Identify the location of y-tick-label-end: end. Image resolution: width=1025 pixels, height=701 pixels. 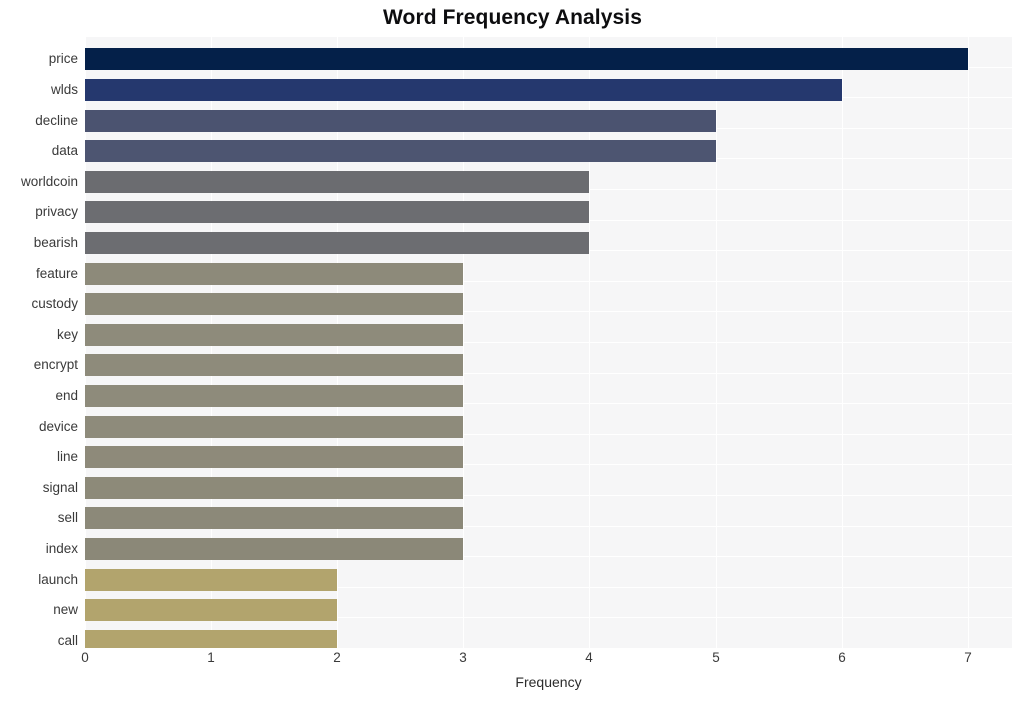
(66, 395).